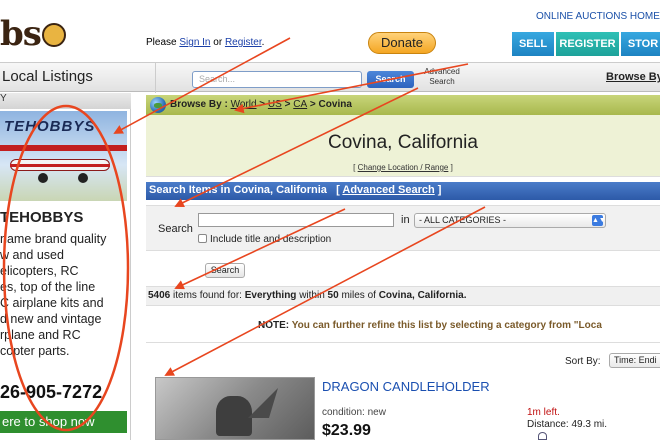 This screenshot has height=440, width=660. Describe the element at coordinates (422, 295) in the screenshot. I see `results-place: Covina, California.` at that location.